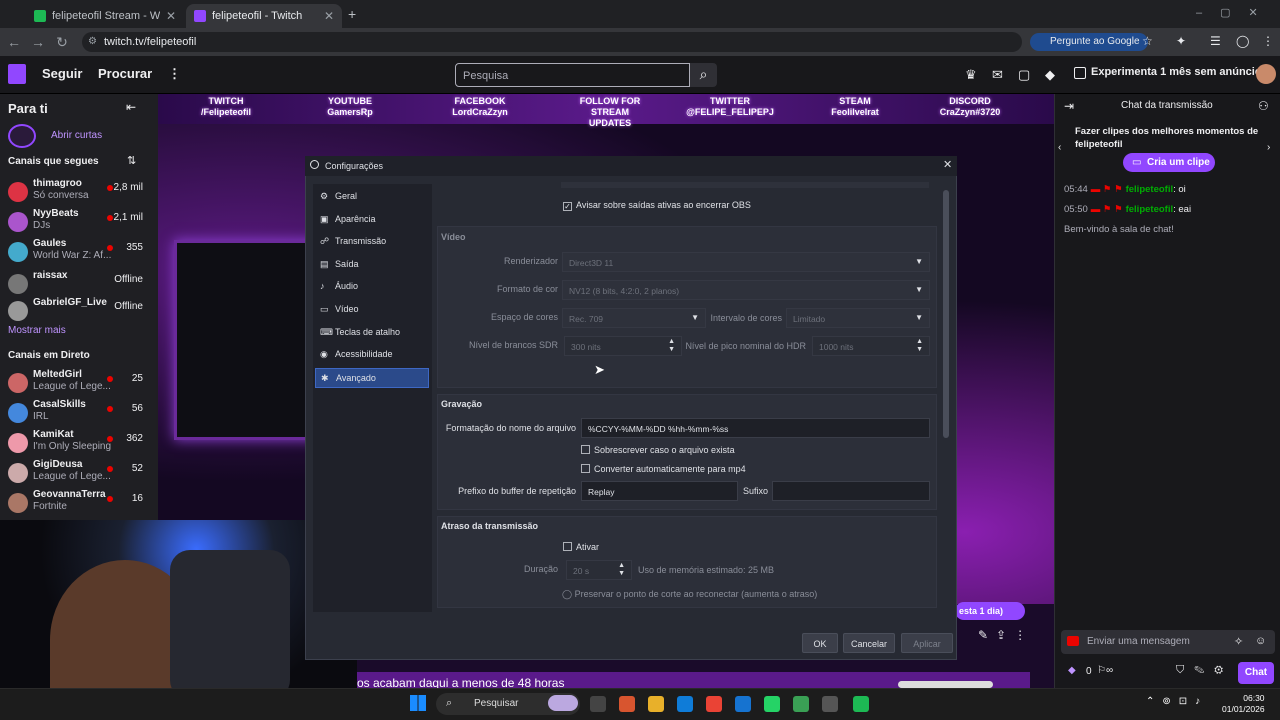 The width and height of the screenshot is (1280, 720). Describe the element at coordinates (125, 73) in the screenshot. I see `nav-browse: Procurar` at that location.